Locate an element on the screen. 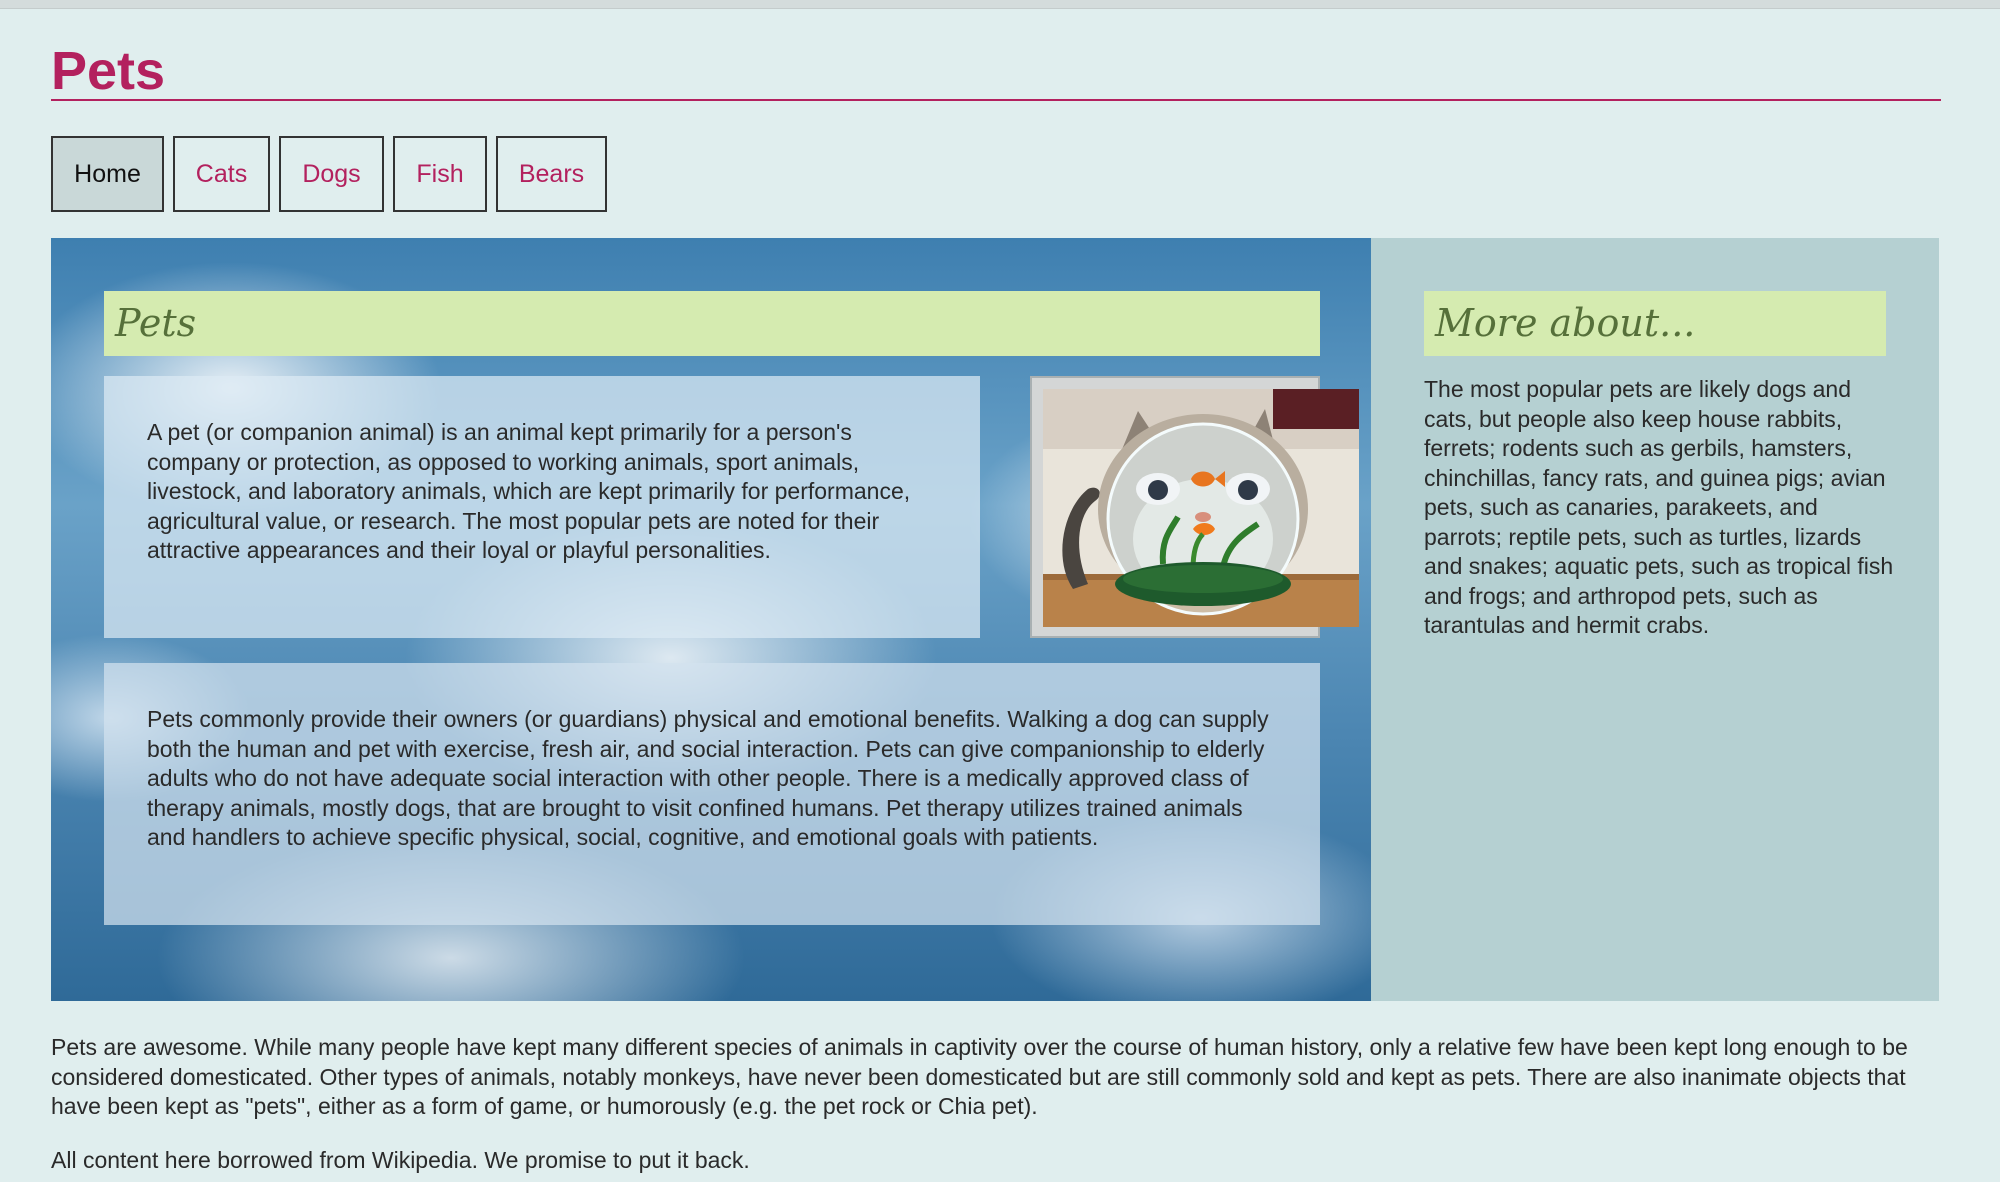 Image resolution: width=2000 pixels, height=1182 pixels. nav-dogs: Dogs is located at coordinates (331, 174).